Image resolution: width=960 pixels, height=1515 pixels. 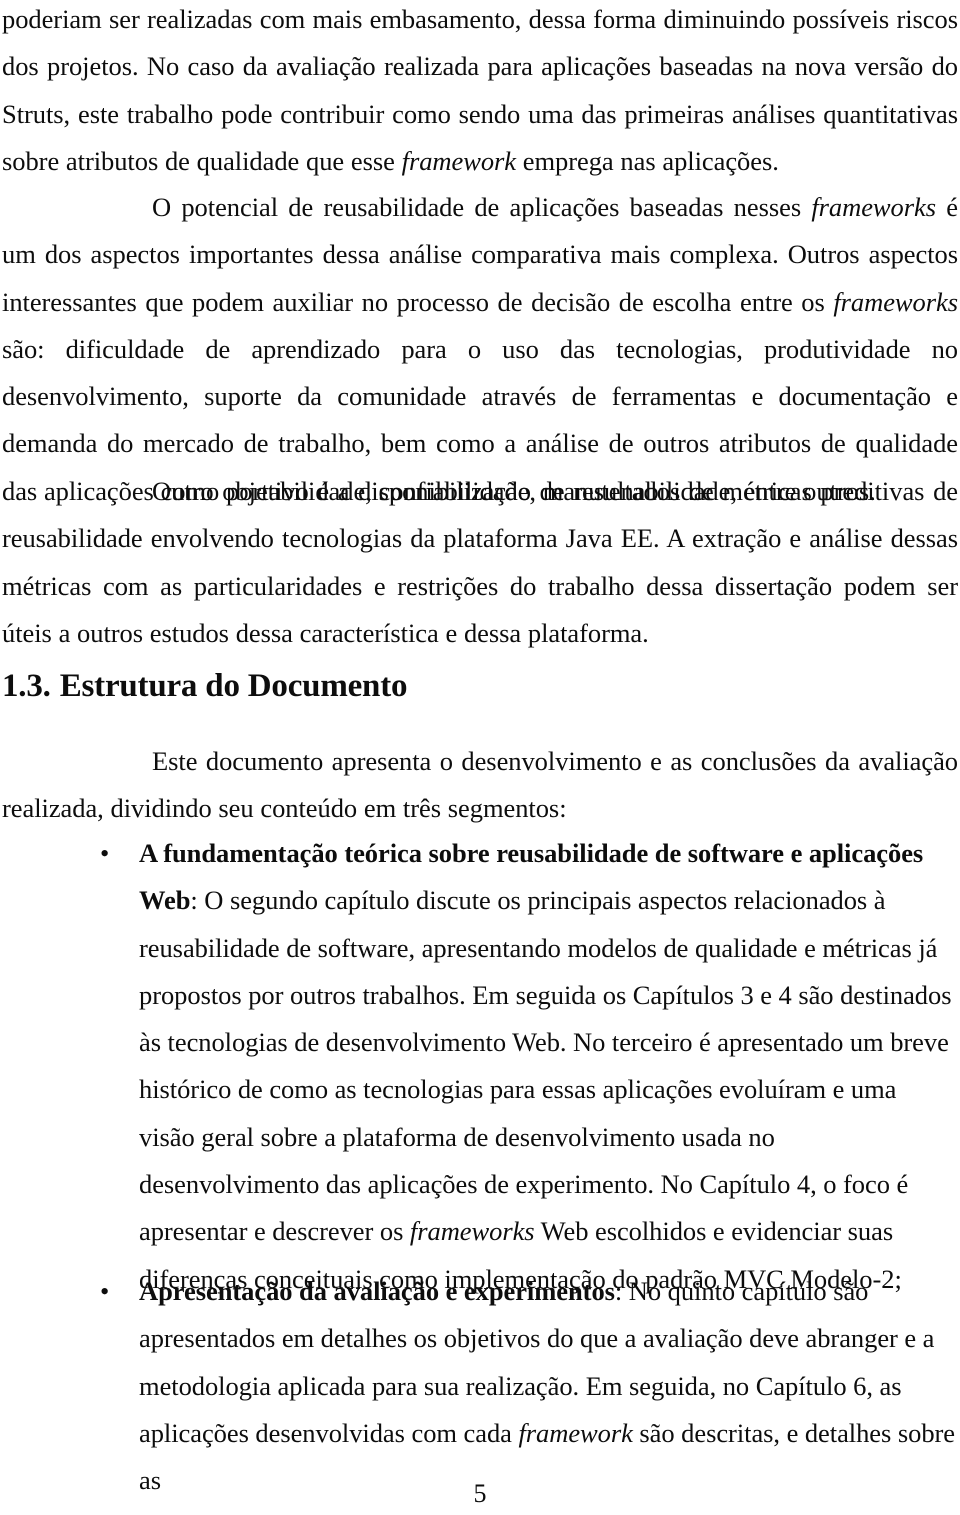 What do you see at coordinates (480, 1493) in the screenshot?
I see `page-number-footer: 5` at bounding box center [480, 1493].